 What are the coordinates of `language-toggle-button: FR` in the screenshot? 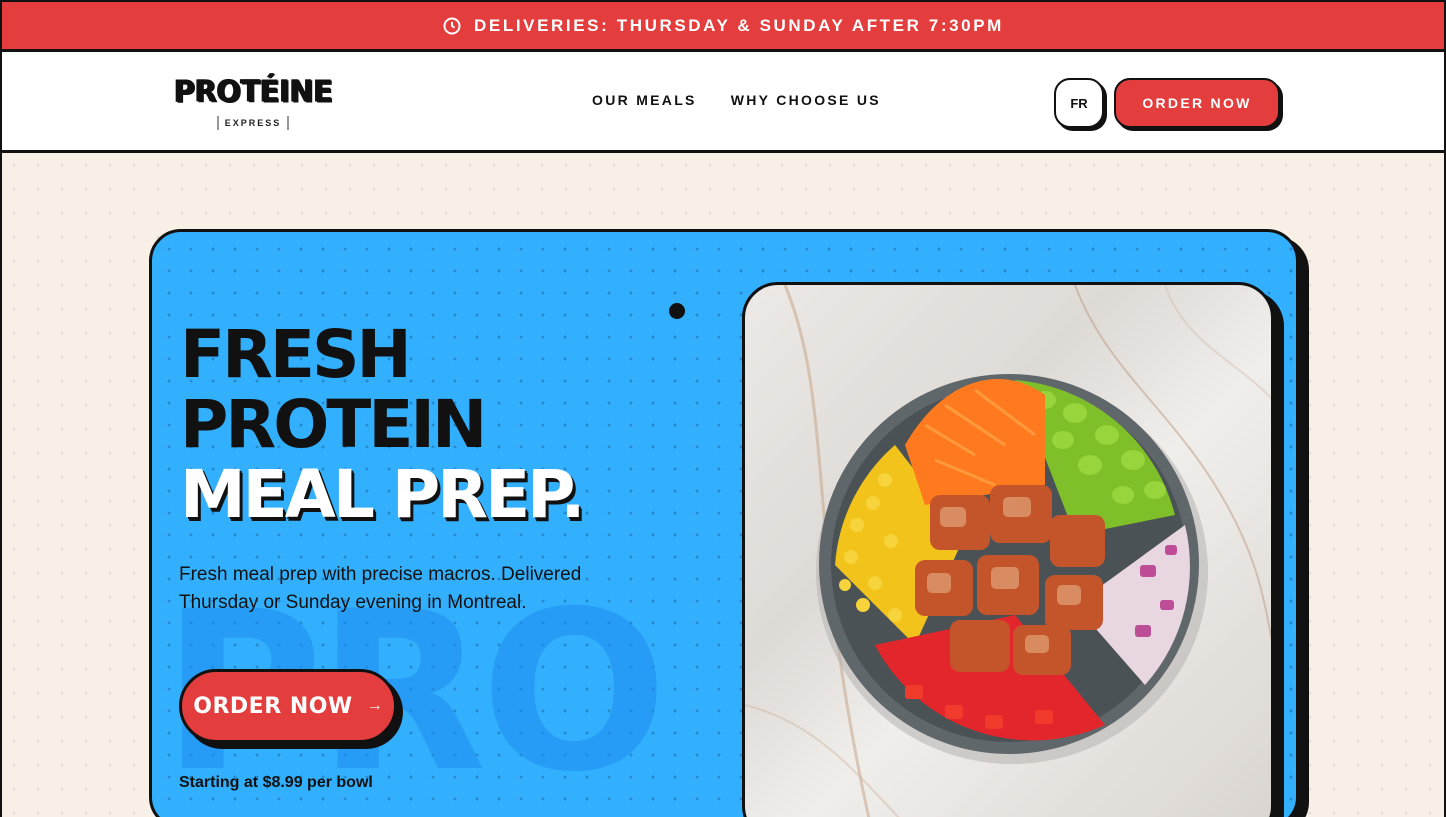 It's located at (1079, 103).